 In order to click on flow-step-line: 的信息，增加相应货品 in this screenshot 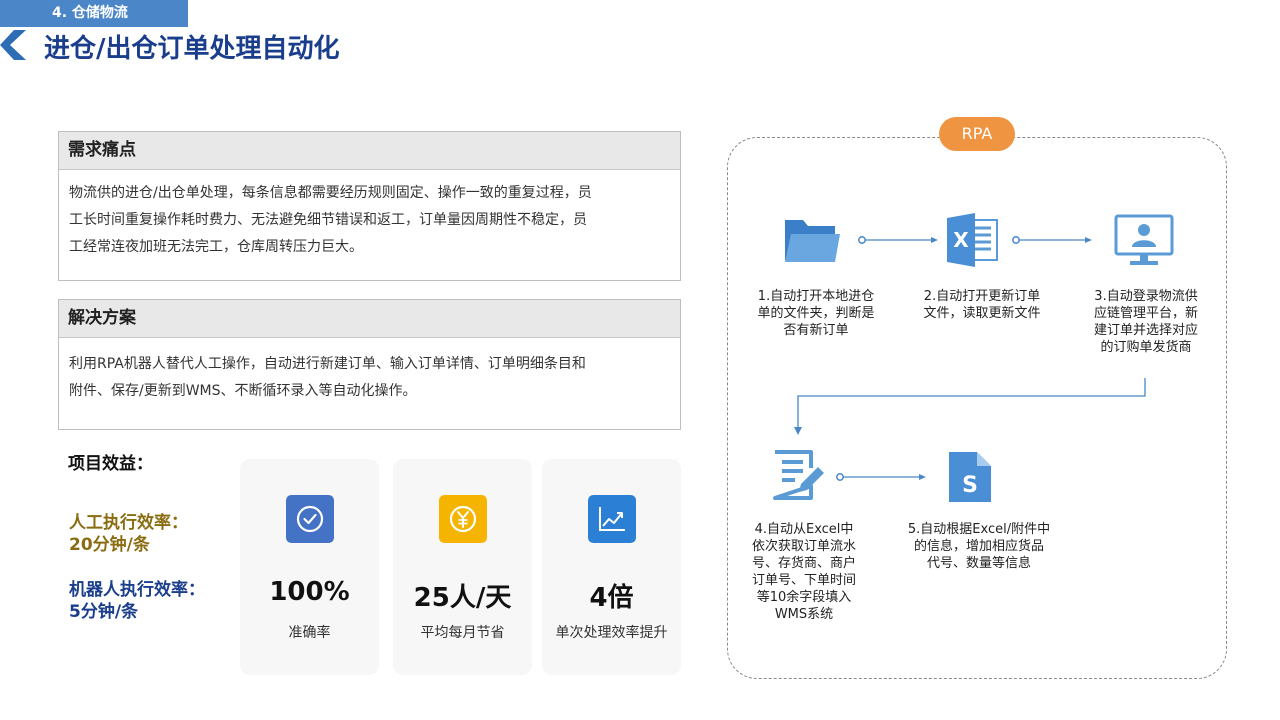, I will do `click(978, 546)`.